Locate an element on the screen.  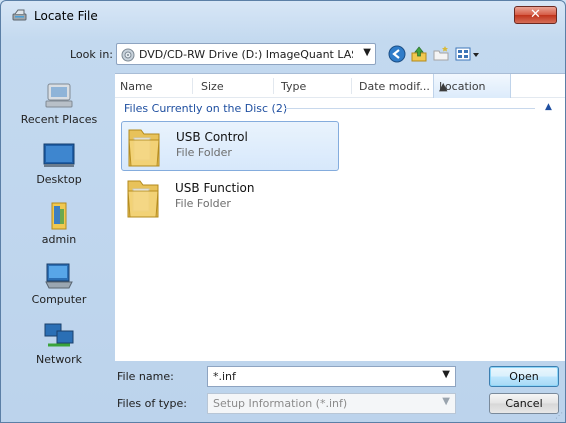
scanner-icon is located at coordinates (19, 15).